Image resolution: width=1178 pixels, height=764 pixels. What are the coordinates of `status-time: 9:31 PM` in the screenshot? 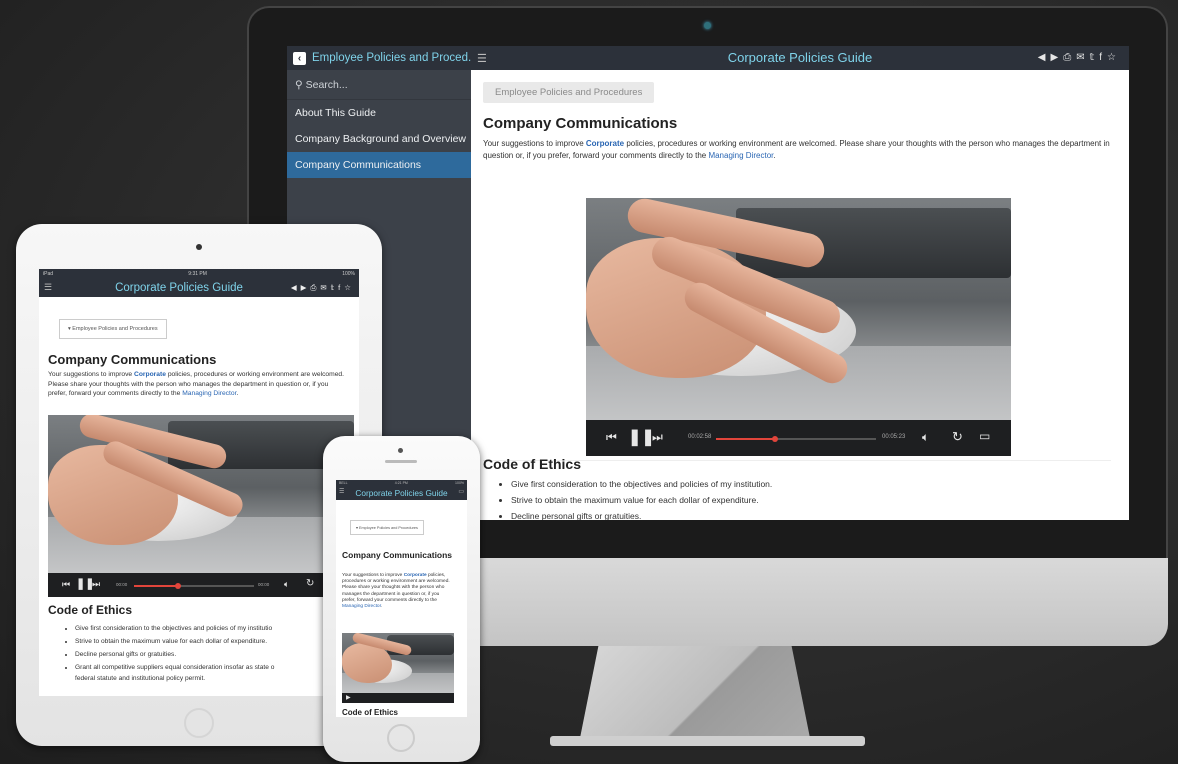 It's located at (197, 274).